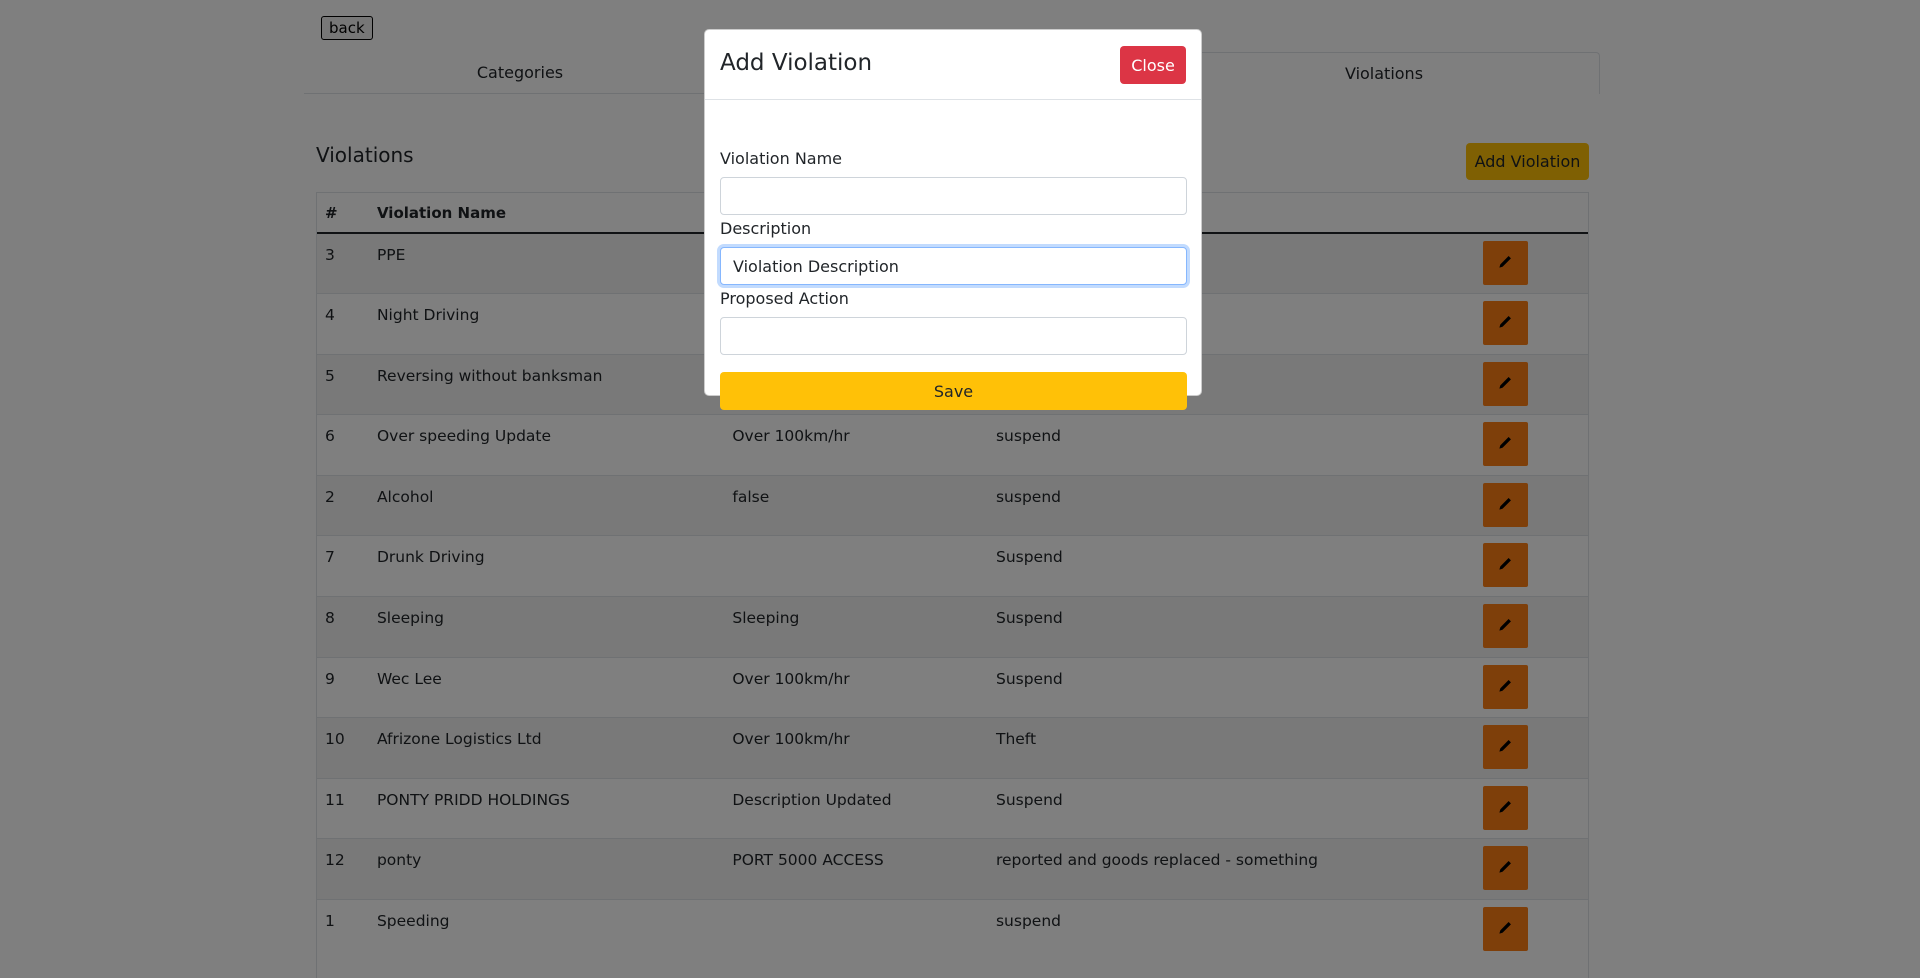 The image size is (1920, 978). What do you see at coordinates (781, 158) in the screenshot?
I see `violation-name-label: Violation Name` at bounding box center [781, 158].